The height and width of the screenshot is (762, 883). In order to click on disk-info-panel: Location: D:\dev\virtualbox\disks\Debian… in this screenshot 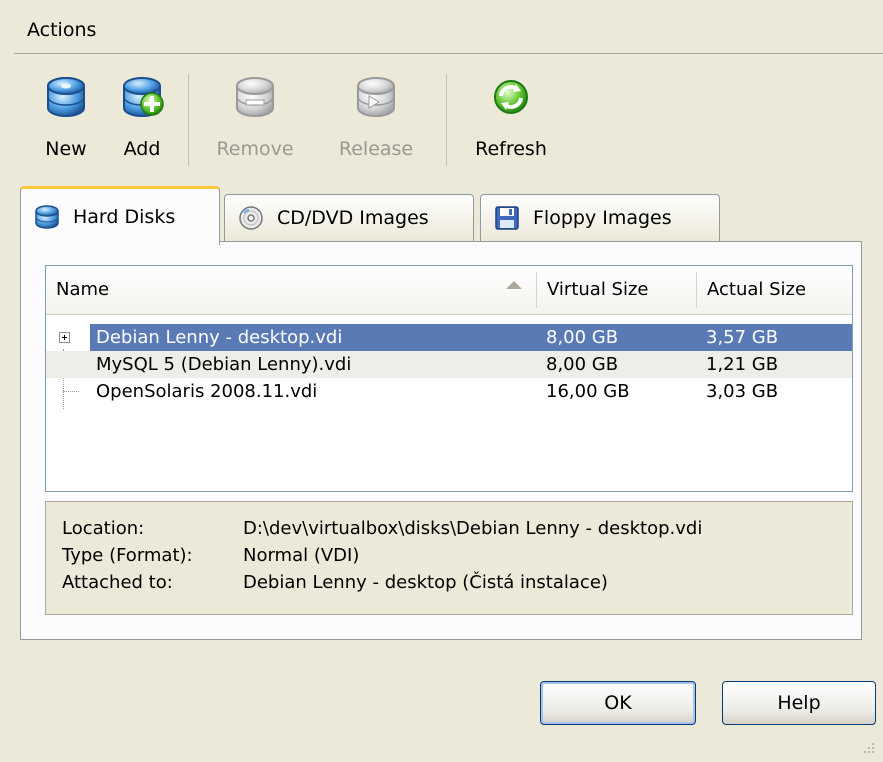, I will do `click(449, 558)`.